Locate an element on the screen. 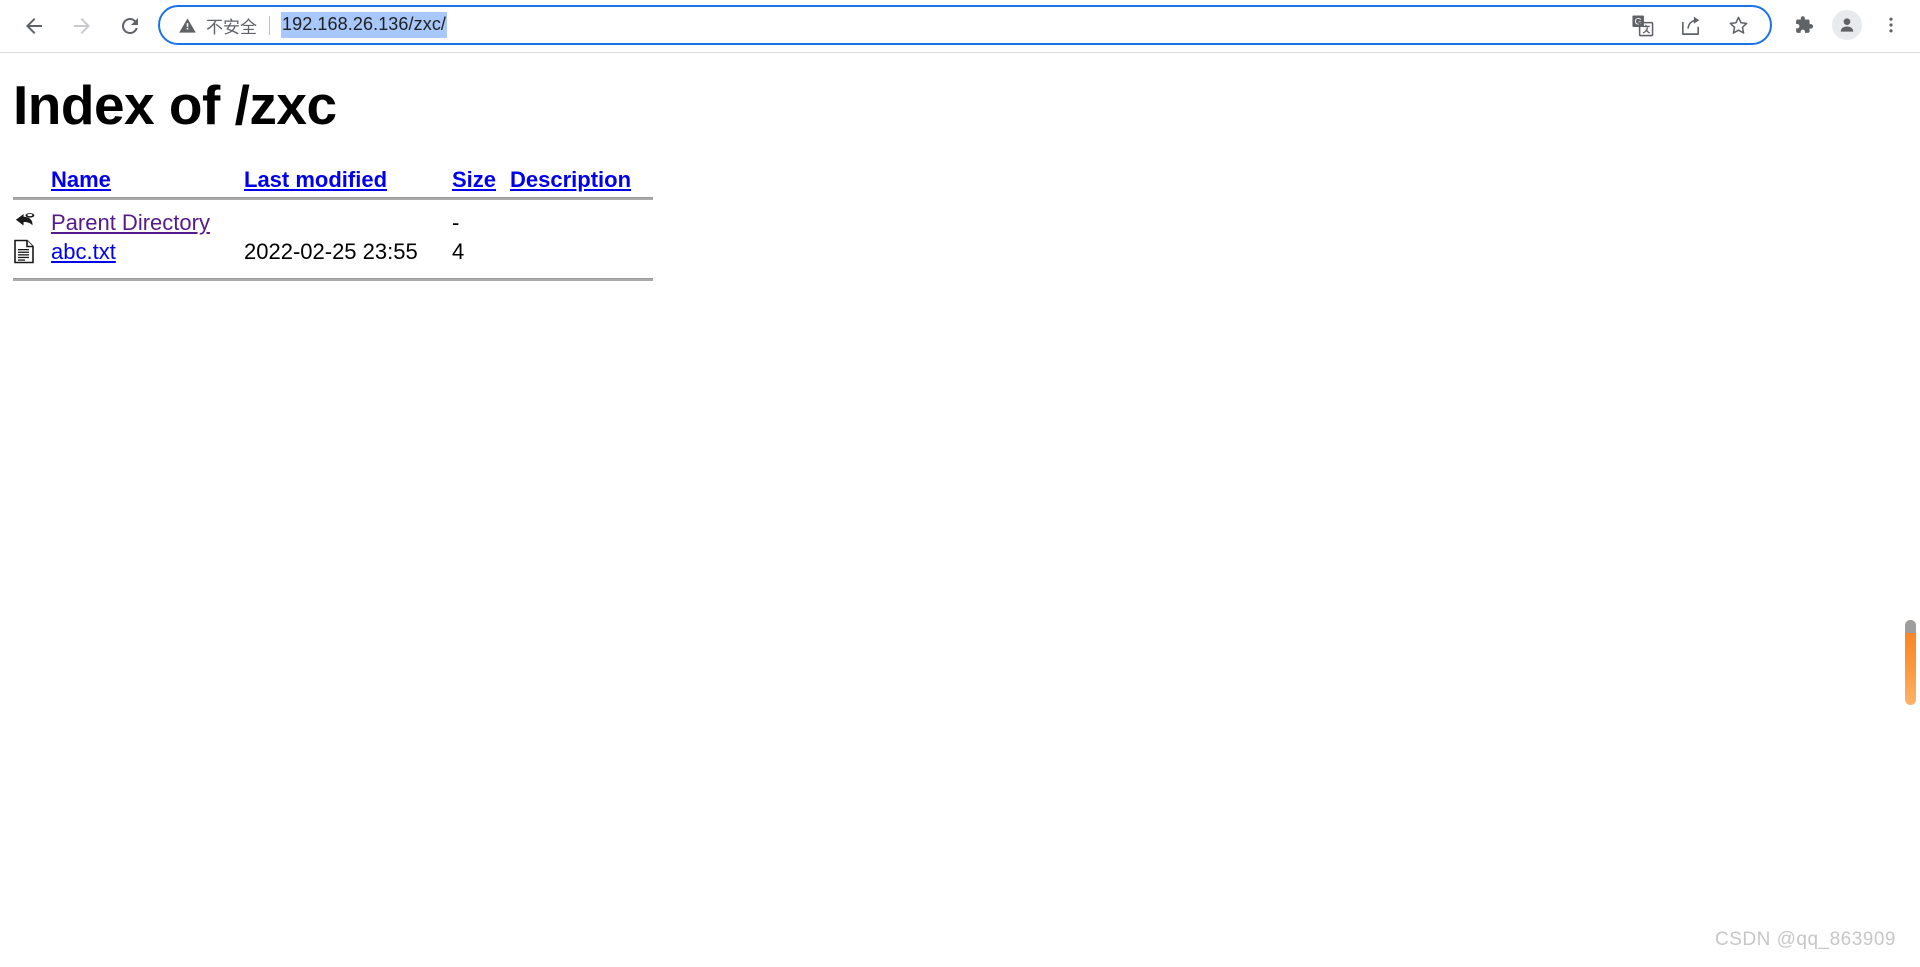 The height and width of the screenshot is (967, 1920). row-name-cell: abc.txt is located at coordinates (147, 254).